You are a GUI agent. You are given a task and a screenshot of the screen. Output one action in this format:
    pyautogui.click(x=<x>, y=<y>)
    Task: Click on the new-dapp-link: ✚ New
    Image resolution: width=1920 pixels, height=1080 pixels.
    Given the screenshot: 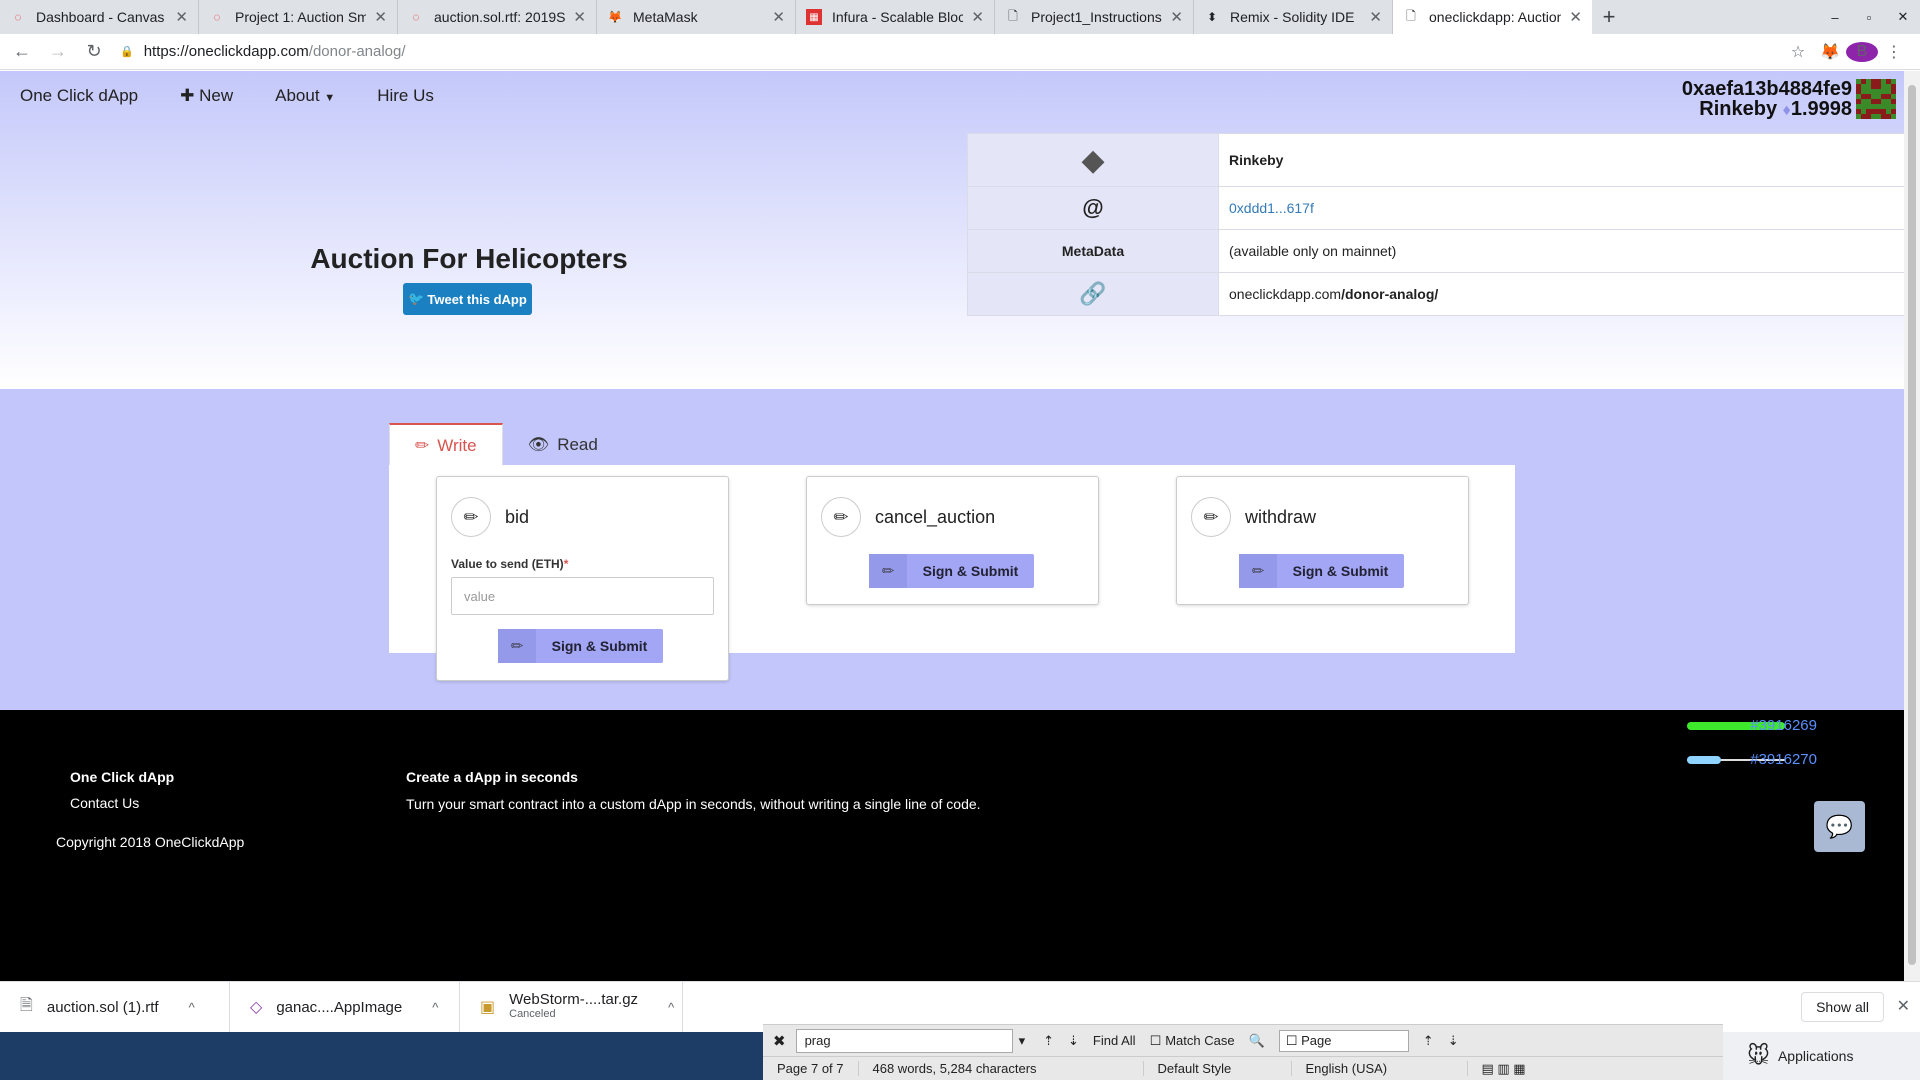 What is the action you would take?
    pyautogui.click(x=206, y=96)
    